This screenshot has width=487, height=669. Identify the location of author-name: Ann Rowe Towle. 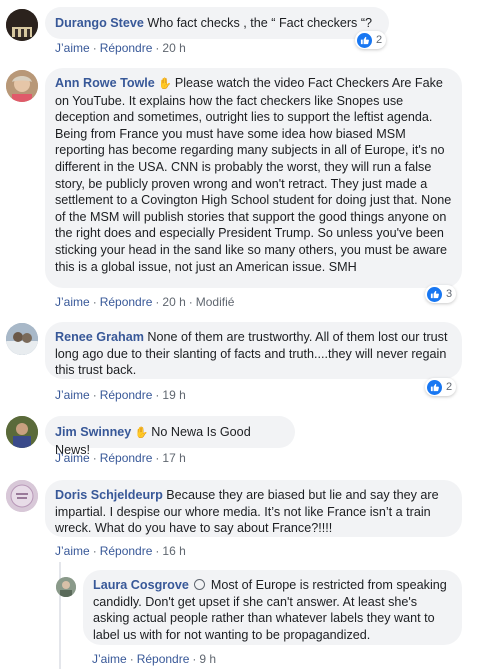
(105, 83).